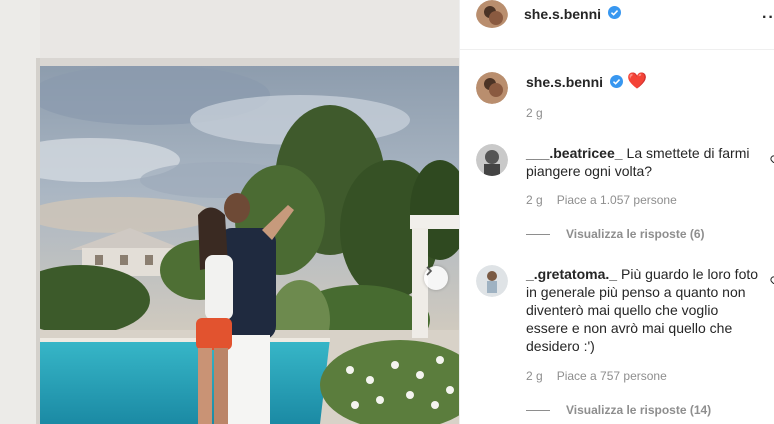 This screenshot has height=424, width=774. What do you see at coordinates (436, 278) in the screenshot?
I see `next-photo-button` at bounding box center [436, 278].